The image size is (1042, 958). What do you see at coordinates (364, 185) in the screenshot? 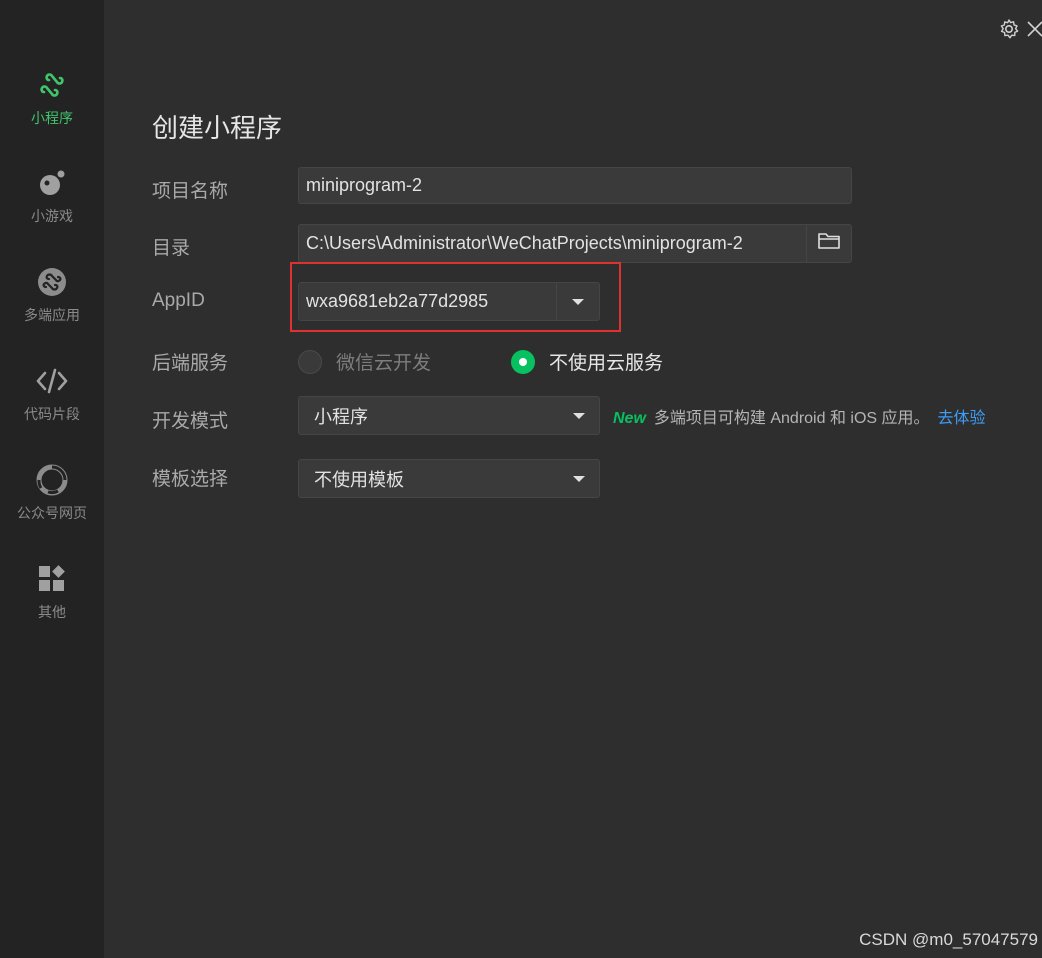
I see `project-name-value: miniprogram-2` at bounding box center [364, 185].